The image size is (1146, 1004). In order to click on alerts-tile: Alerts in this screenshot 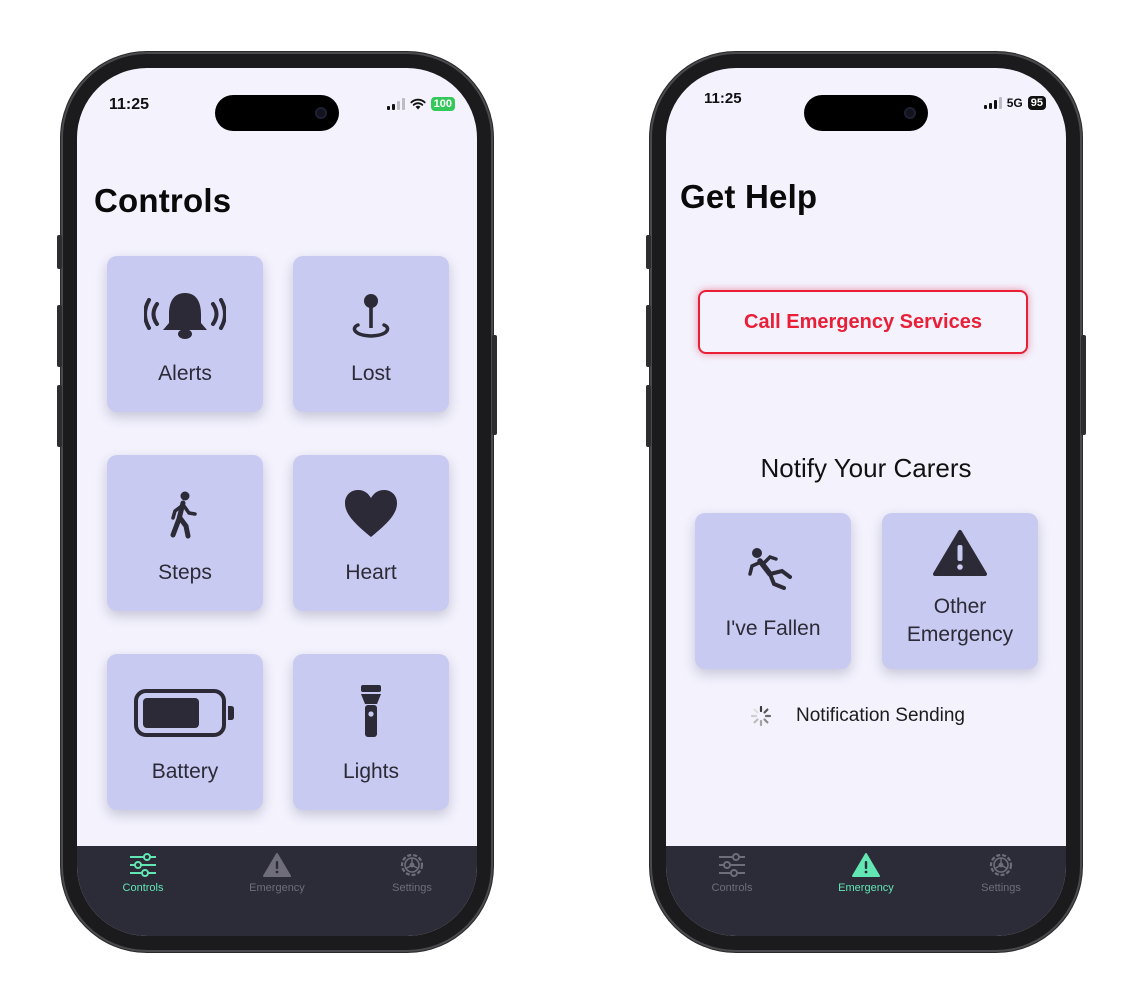, I will do `click(185, 334)`.